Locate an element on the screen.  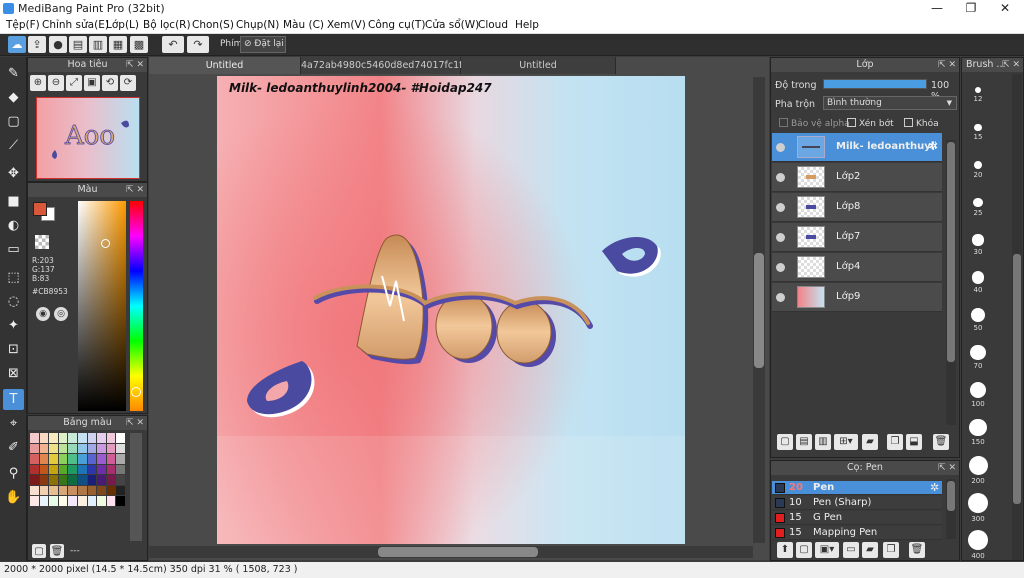
color-wheel-icon: ◉ is located at coordinates (43, 314).